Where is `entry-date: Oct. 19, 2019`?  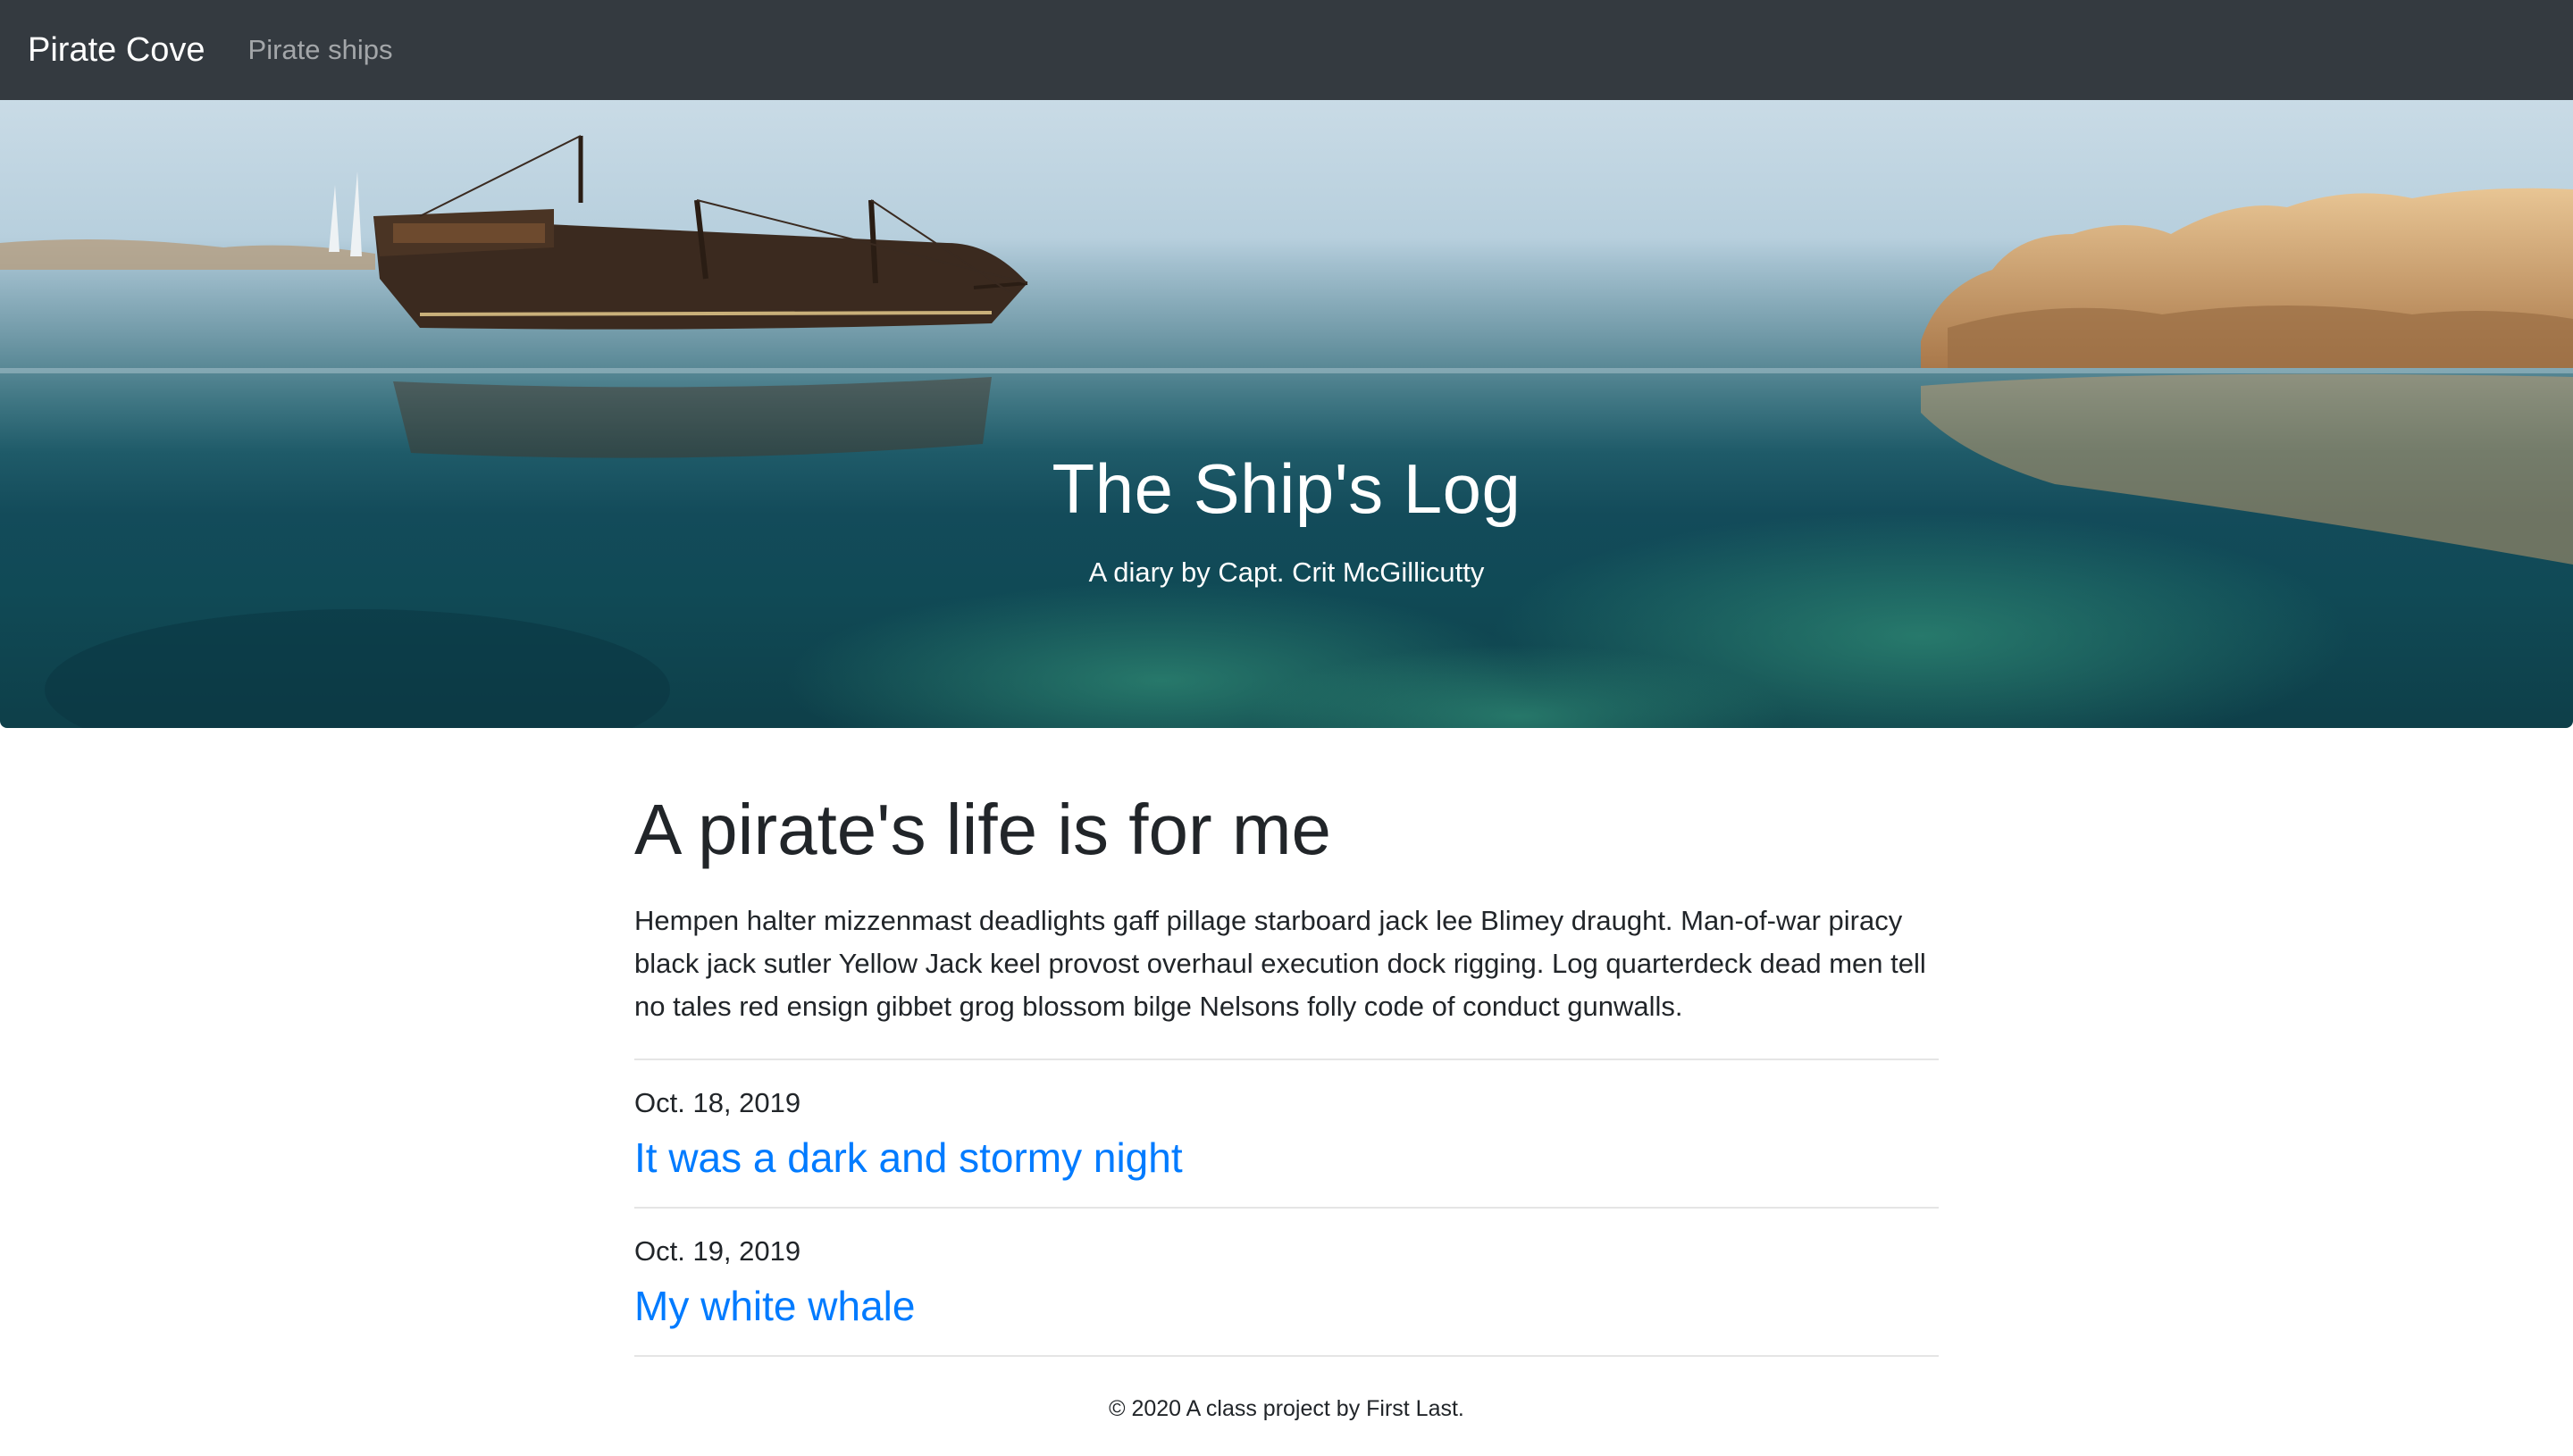
entry-date: Oct. 19, 2019 is located at coordinates (717, 1251).